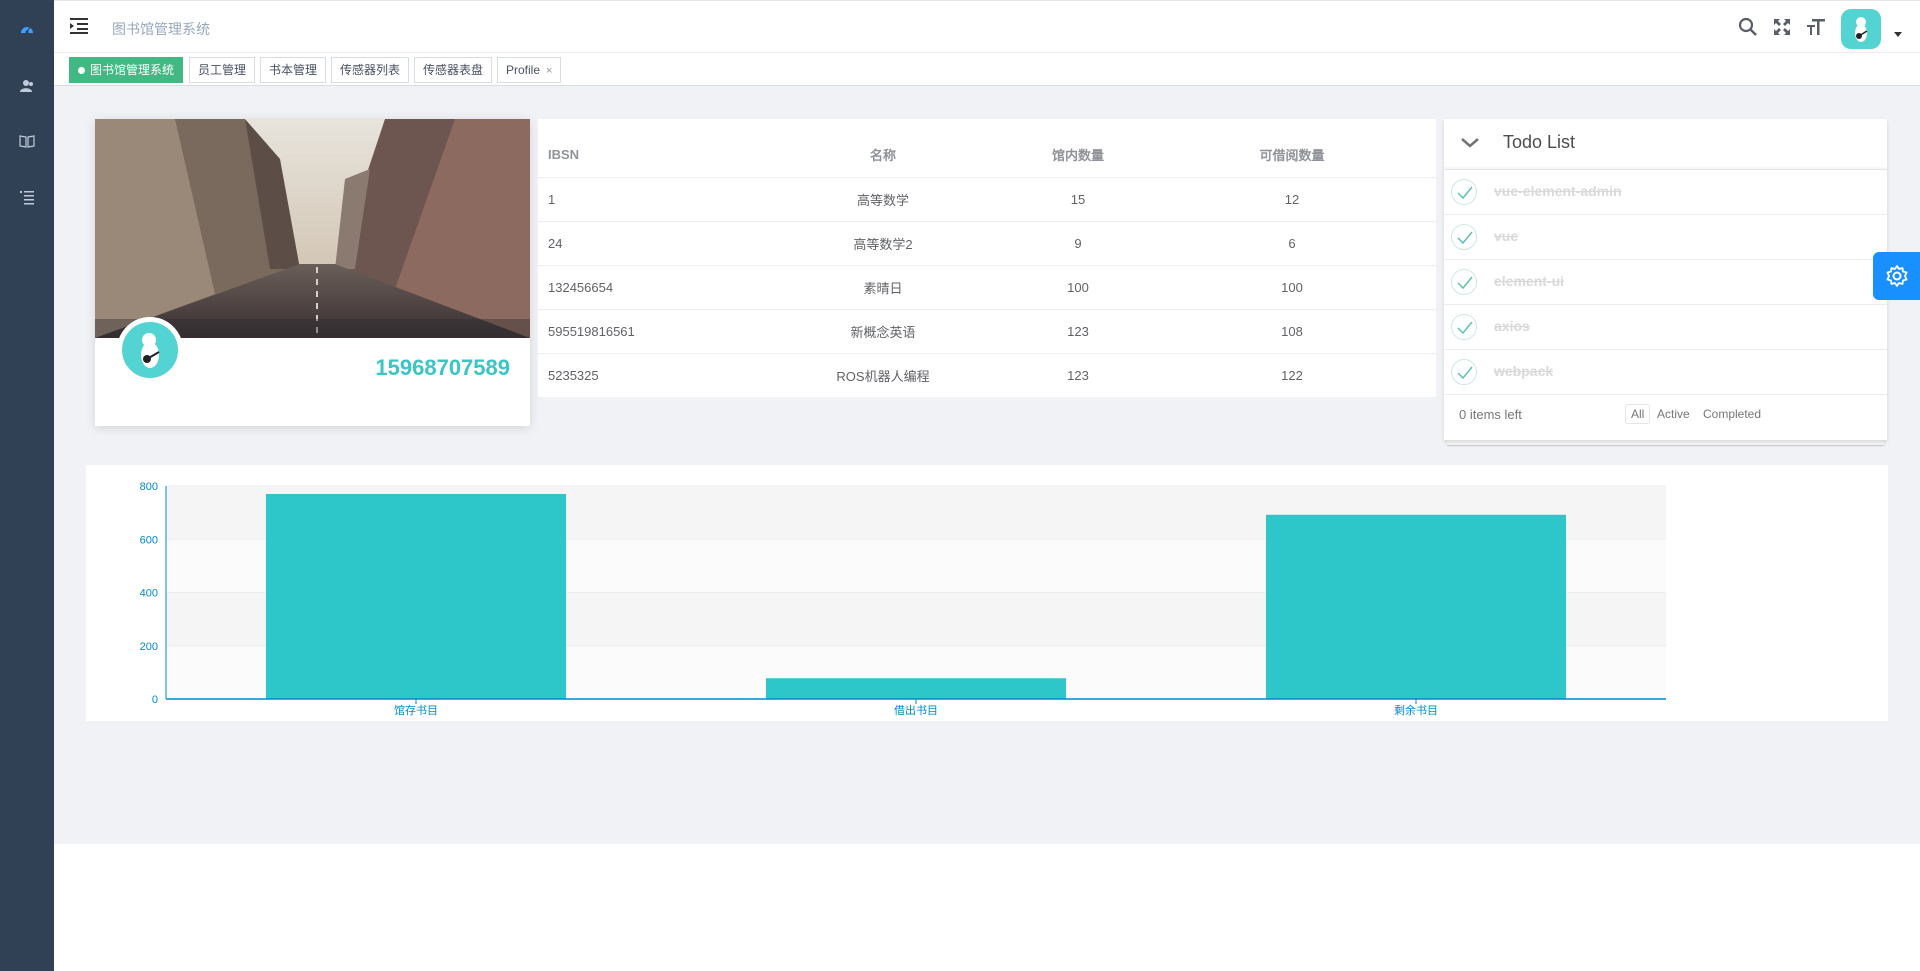  I want to click on tag-profile: Profile ×, so click(529, 70).